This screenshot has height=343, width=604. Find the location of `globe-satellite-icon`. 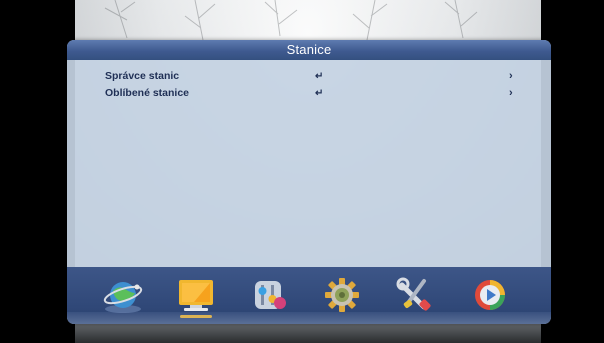

globe-satellite-icon is located at coordinates (123, 295).